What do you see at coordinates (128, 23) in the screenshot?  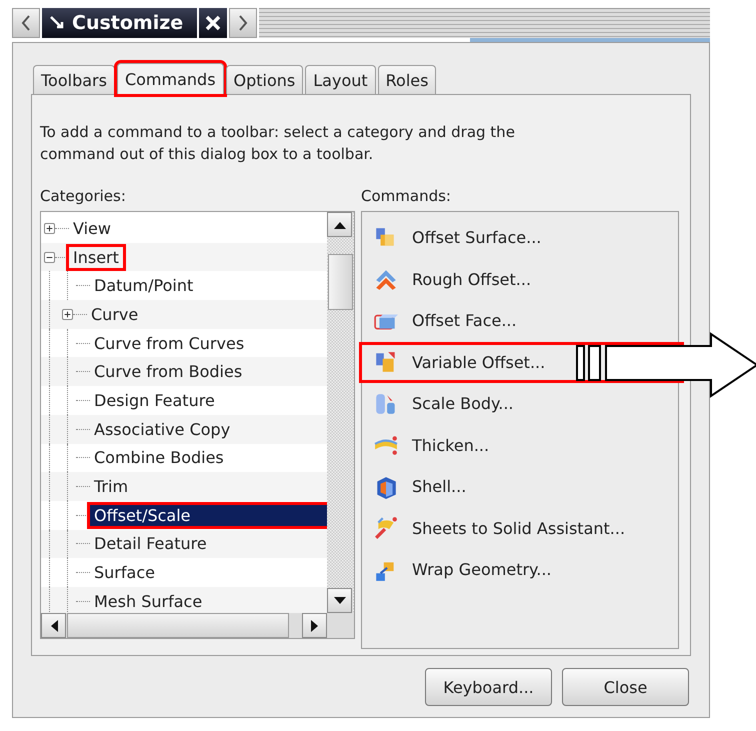 I see `title-text: Customize` at bounding box center [128, 23].